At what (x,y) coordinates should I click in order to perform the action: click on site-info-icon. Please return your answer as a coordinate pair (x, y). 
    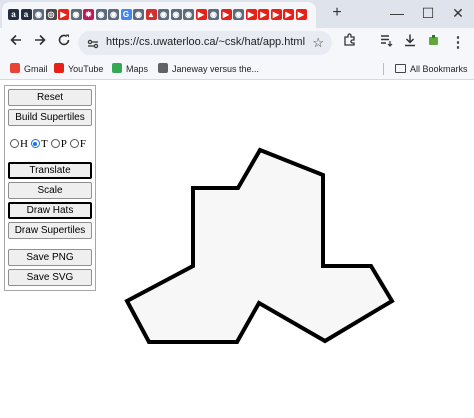
    Looking at the image, I should click on (93, 46).